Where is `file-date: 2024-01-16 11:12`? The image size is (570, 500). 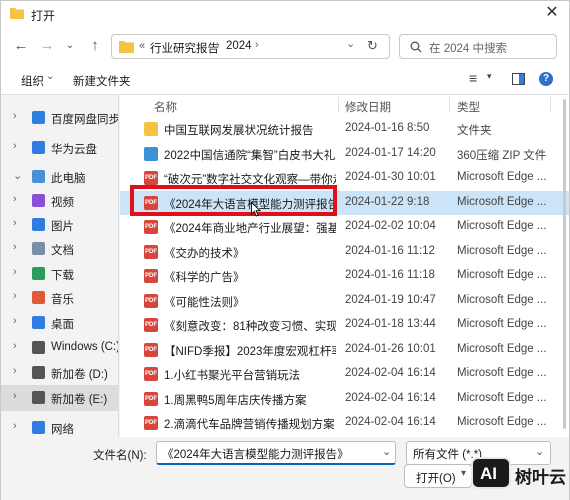
file-date: 2024-01-16 11:12 is located at coordinates (390, 250).